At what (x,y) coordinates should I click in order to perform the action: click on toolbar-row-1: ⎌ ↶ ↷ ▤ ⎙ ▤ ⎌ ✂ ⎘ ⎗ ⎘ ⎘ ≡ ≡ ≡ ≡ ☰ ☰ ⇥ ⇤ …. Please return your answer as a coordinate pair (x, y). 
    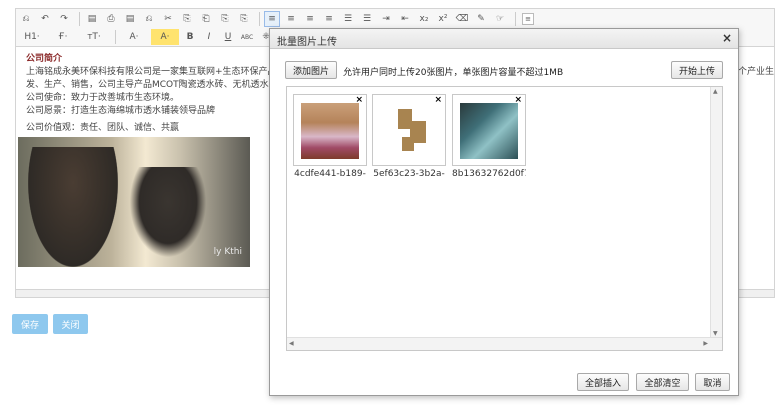
    Looking at the image, I should click on (278, 19).